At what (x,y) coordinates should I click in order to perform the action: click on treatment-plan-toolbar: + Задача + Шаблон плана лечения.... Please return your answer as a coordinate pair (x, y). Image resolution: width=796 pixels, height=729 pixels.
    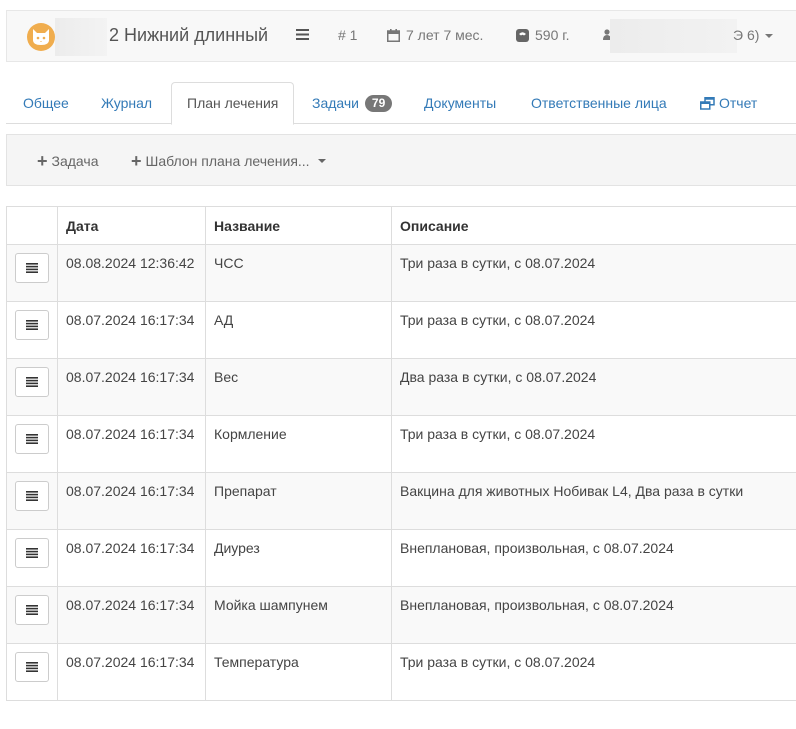
    Looking at the image, I should click on (401, 160).